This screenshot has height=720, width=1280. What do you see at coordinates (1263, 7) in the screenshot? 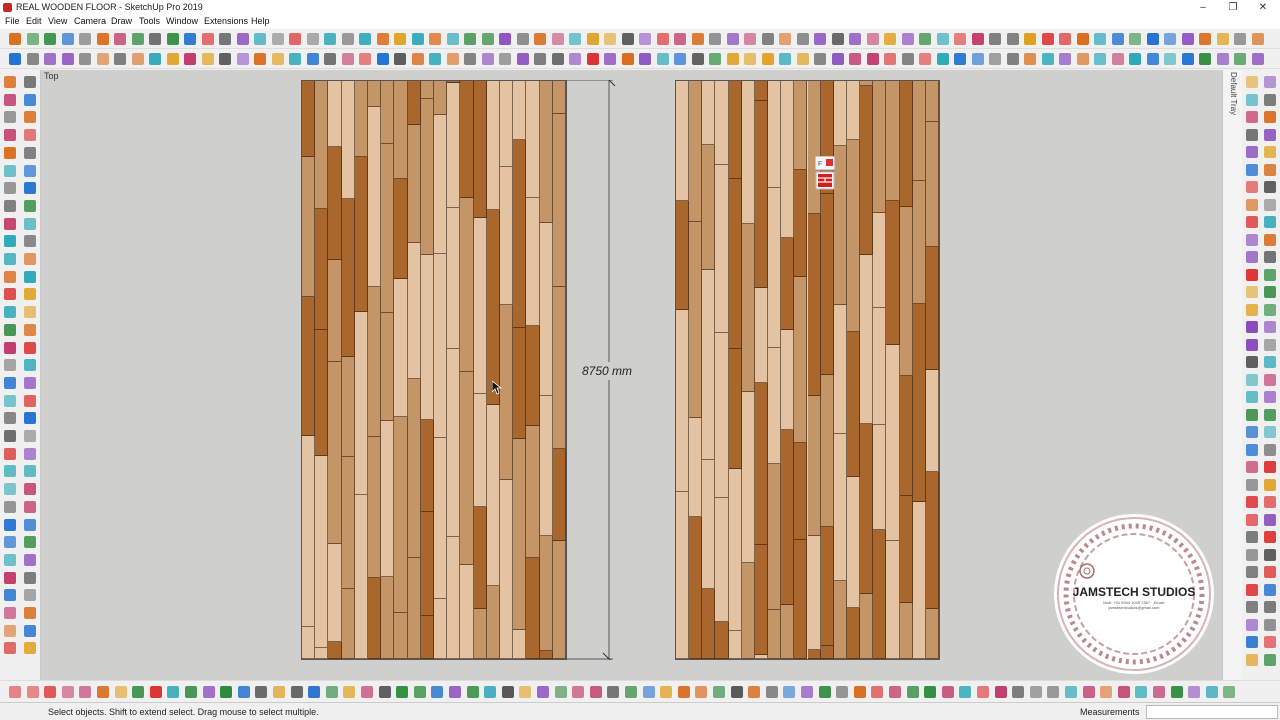
I see `close-button: ✕` at bounding box center [1263, 7].